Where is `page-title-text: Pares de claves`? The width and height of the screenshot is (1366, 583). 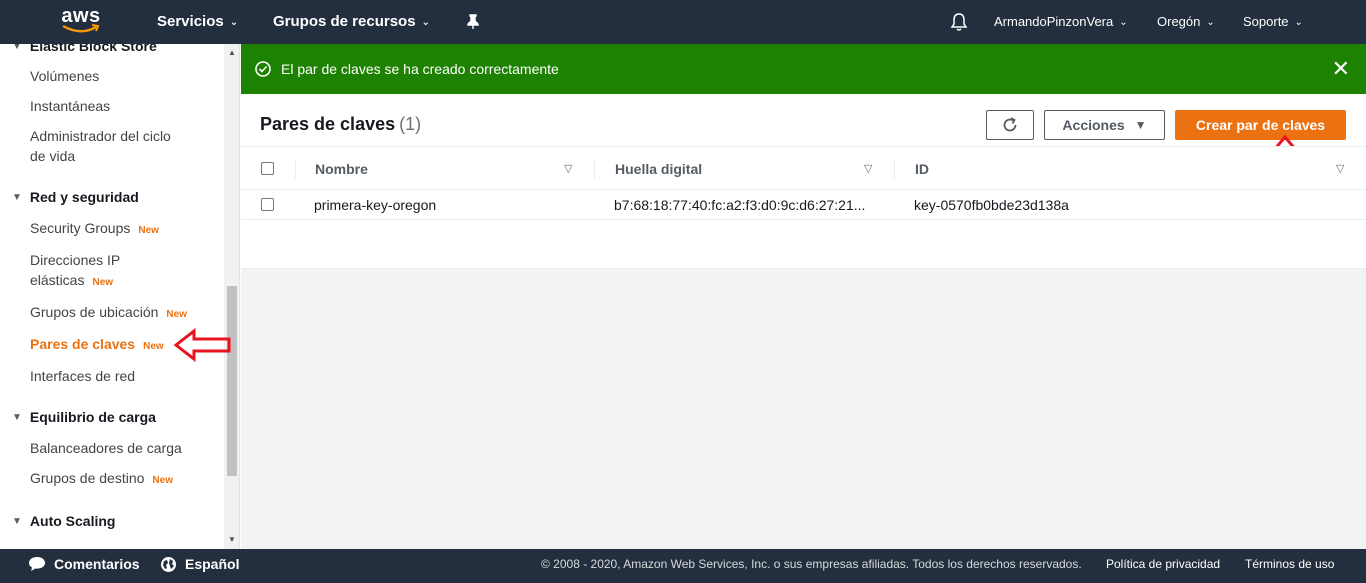 page-title-text: Pares de claves is located at coordinates (328, 124).